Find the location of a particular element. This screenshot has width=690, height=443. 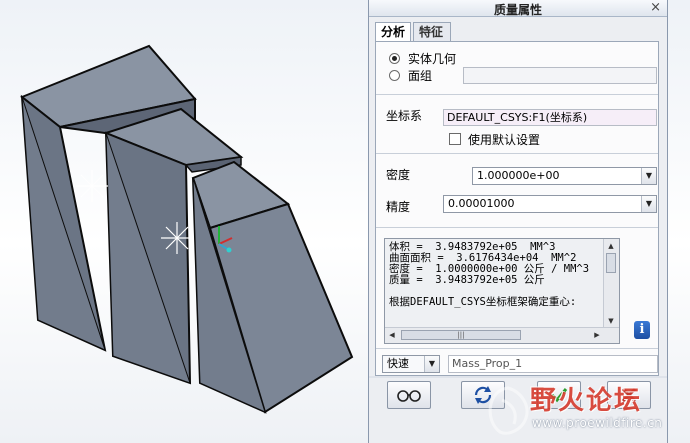

scroll-thumb: ||| is located at coordinates (461, 335).